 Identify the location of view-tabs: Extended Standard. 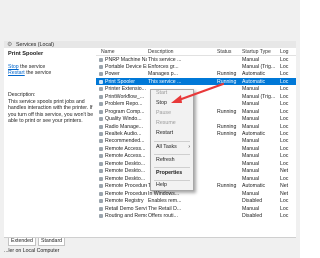
(150, 242).